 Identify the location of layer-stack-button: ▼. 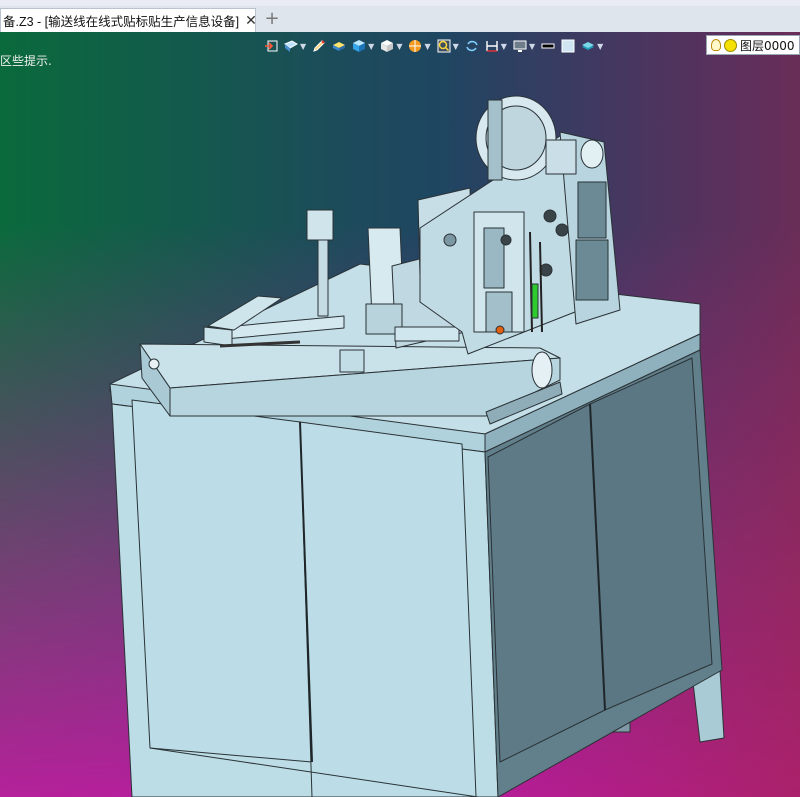
(592, 46).